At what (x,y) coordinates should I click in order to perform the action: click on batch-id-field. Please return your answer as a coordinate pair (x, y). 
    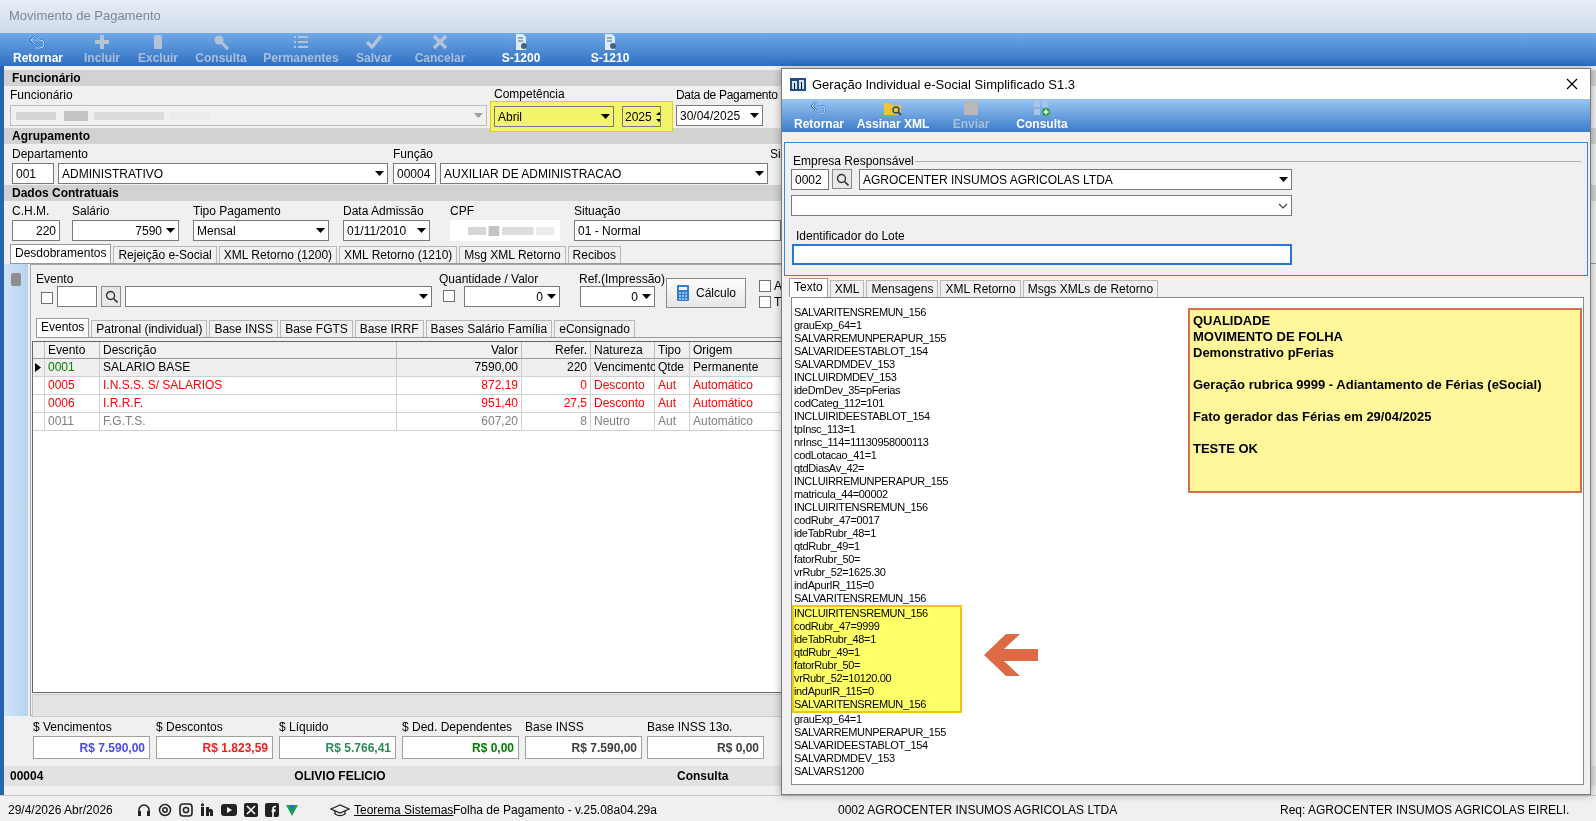
    Looking at the image, I should click on (1042, 254).